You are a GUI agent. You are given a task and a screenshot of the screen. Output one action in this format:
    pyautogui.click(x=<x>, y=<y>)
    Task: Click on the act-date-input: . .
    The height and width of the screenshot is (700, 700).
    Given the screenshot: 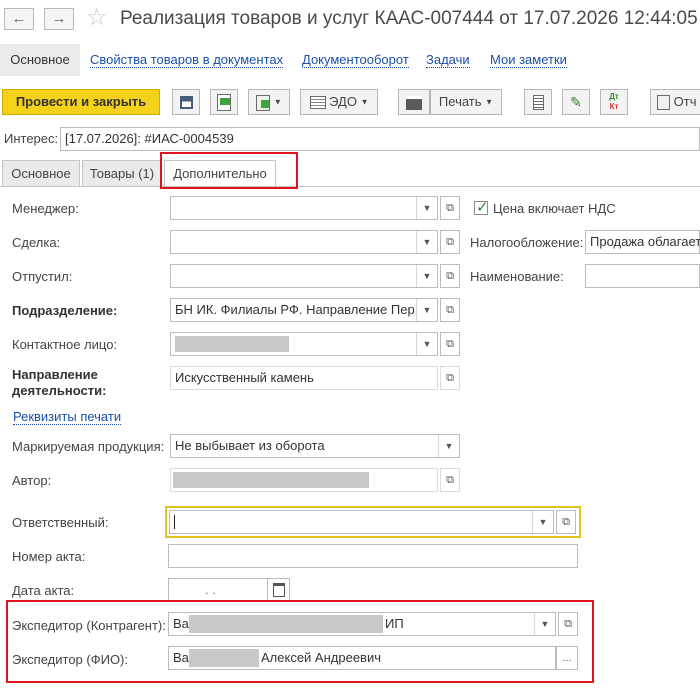 What is the action you would take?
    pyautogui.click(x=218, y=590)
    